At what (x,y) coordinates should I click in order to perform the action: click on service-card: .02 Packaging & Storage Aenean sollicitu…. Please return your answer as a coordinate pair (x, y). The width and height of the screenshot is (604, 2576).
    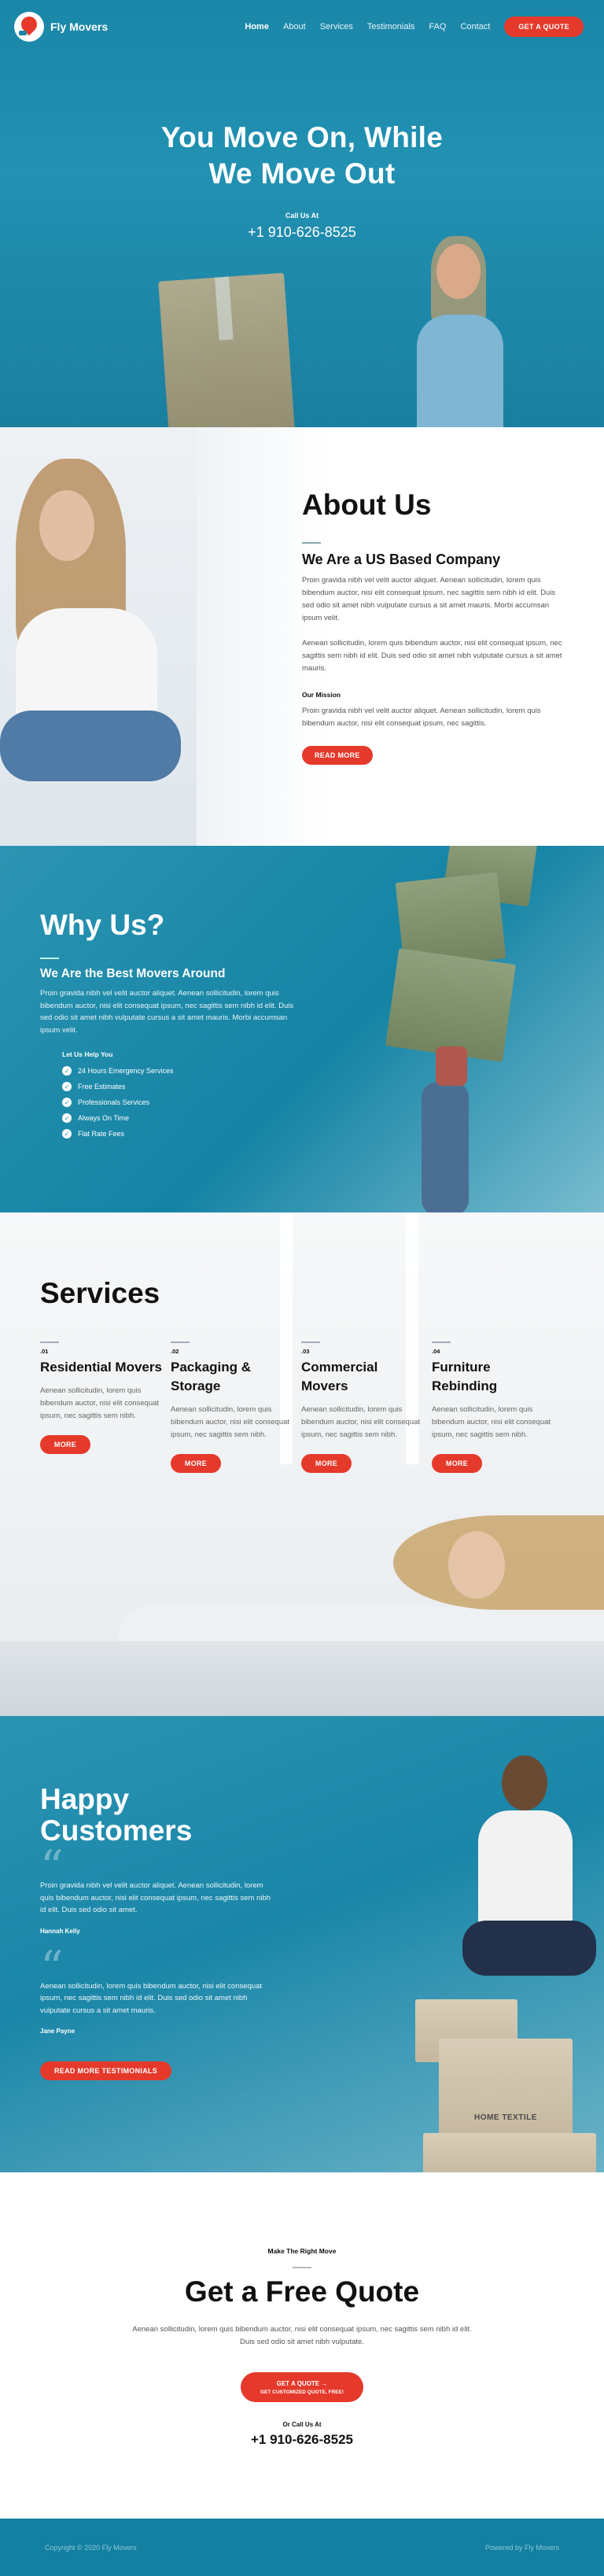
    Looking at the image, I should click on (236, 1407).